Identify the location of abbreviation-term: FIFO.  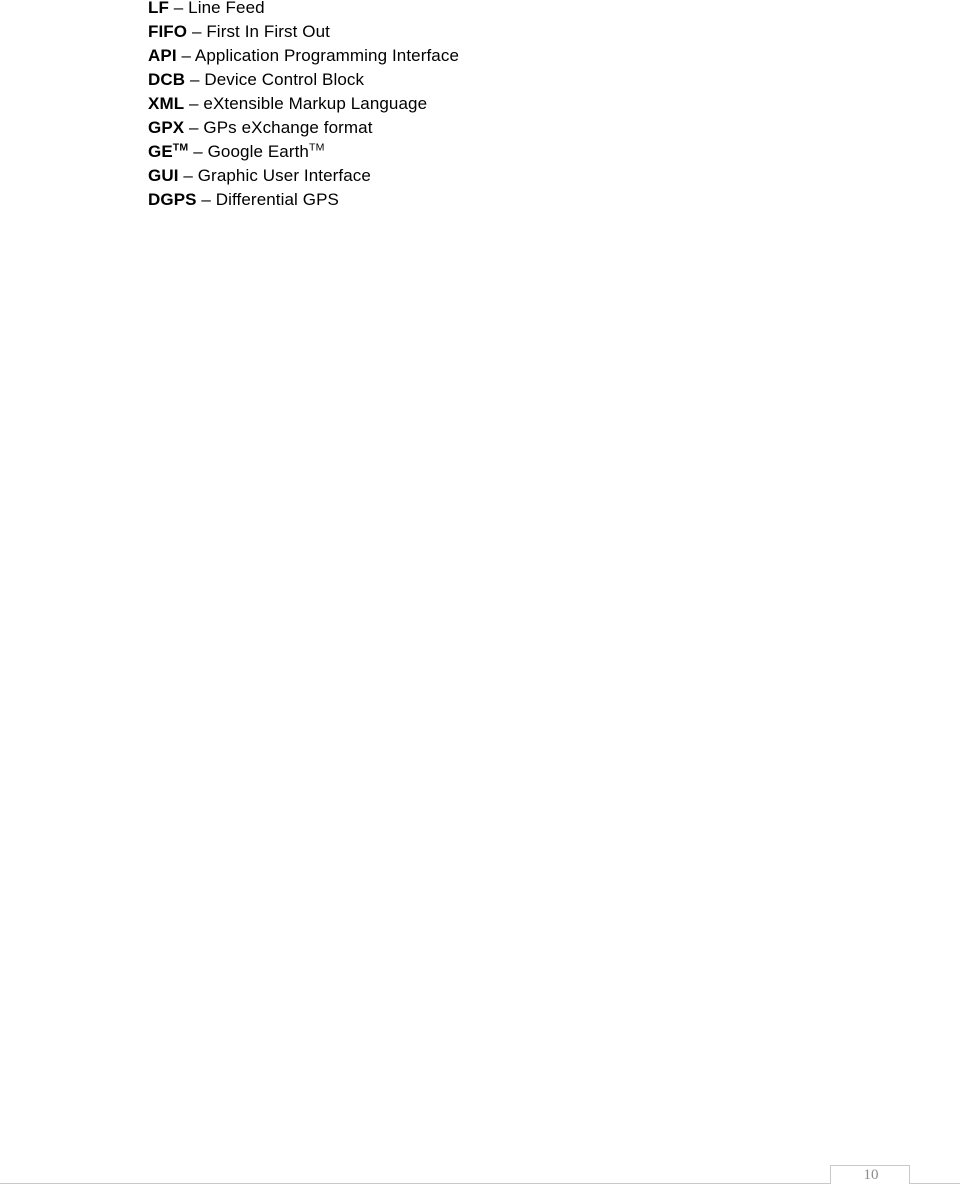
(168, 31).